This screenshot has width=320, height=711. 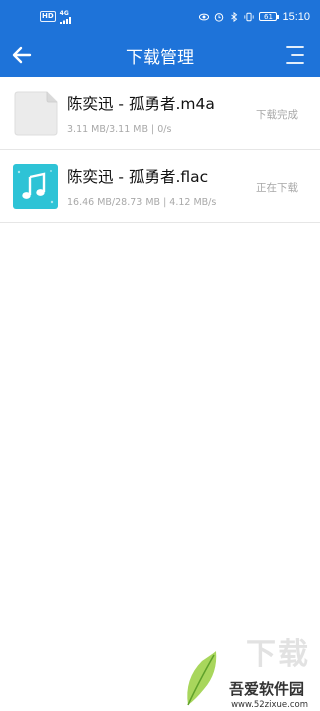 What do you see at coordinates (295, 55) in the screenshot?
I see `menu-icon` at bounding box center [295, 55].